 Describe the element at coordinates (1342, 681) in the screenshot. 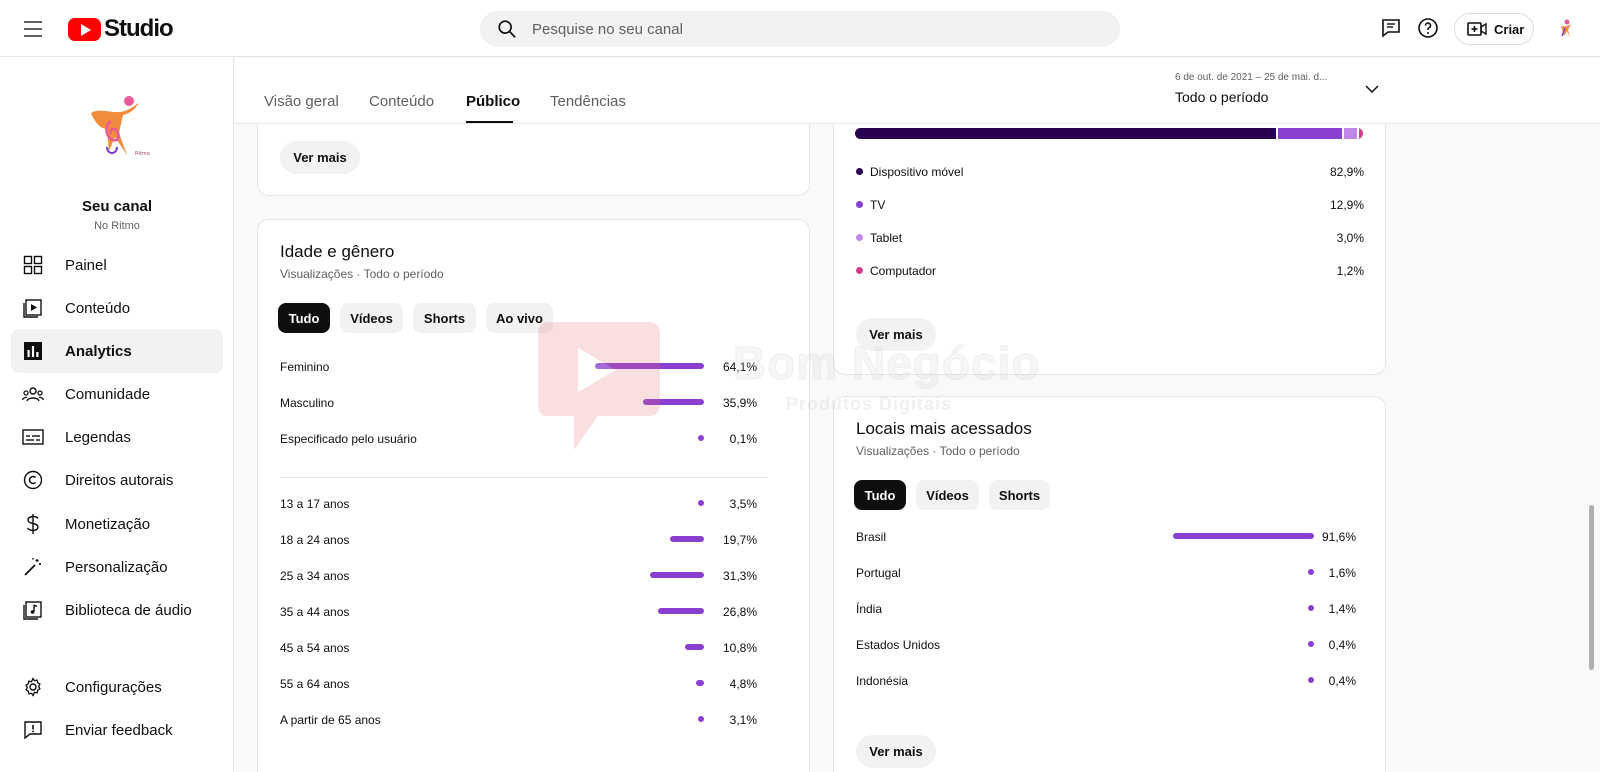

I see `row-value: 0,4%` at that location.